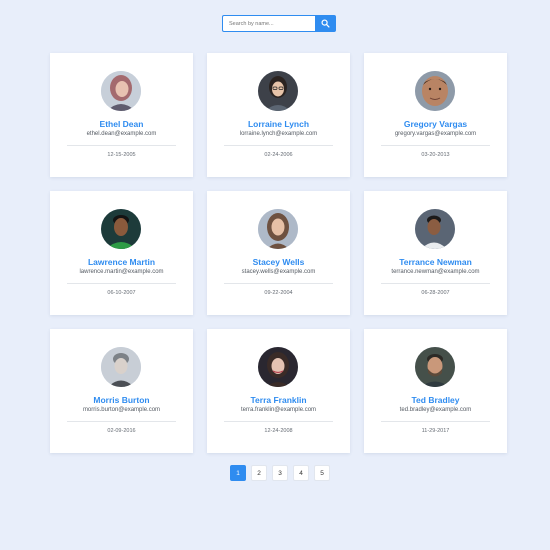 This screenshot has width=550, height=550. I want to click on user-email: morris.burton@example.com, so click(121, 410).